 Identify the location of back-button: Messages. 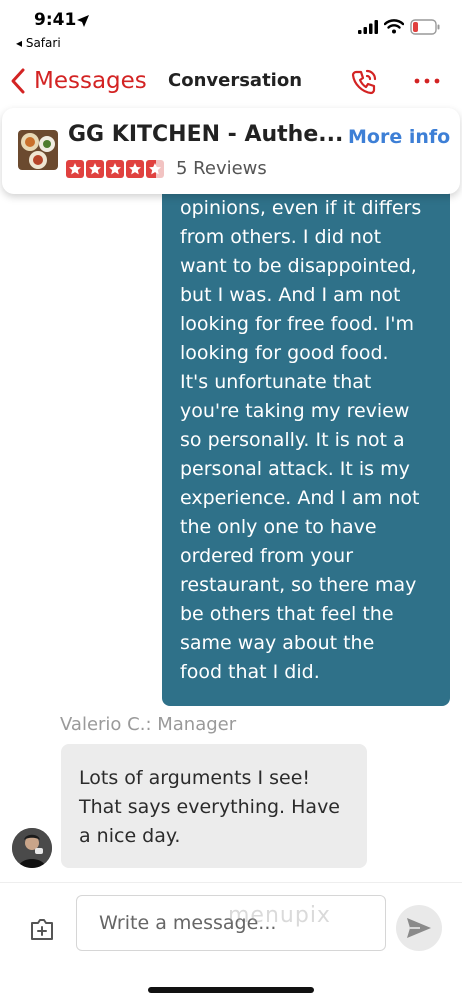
(77, 81).